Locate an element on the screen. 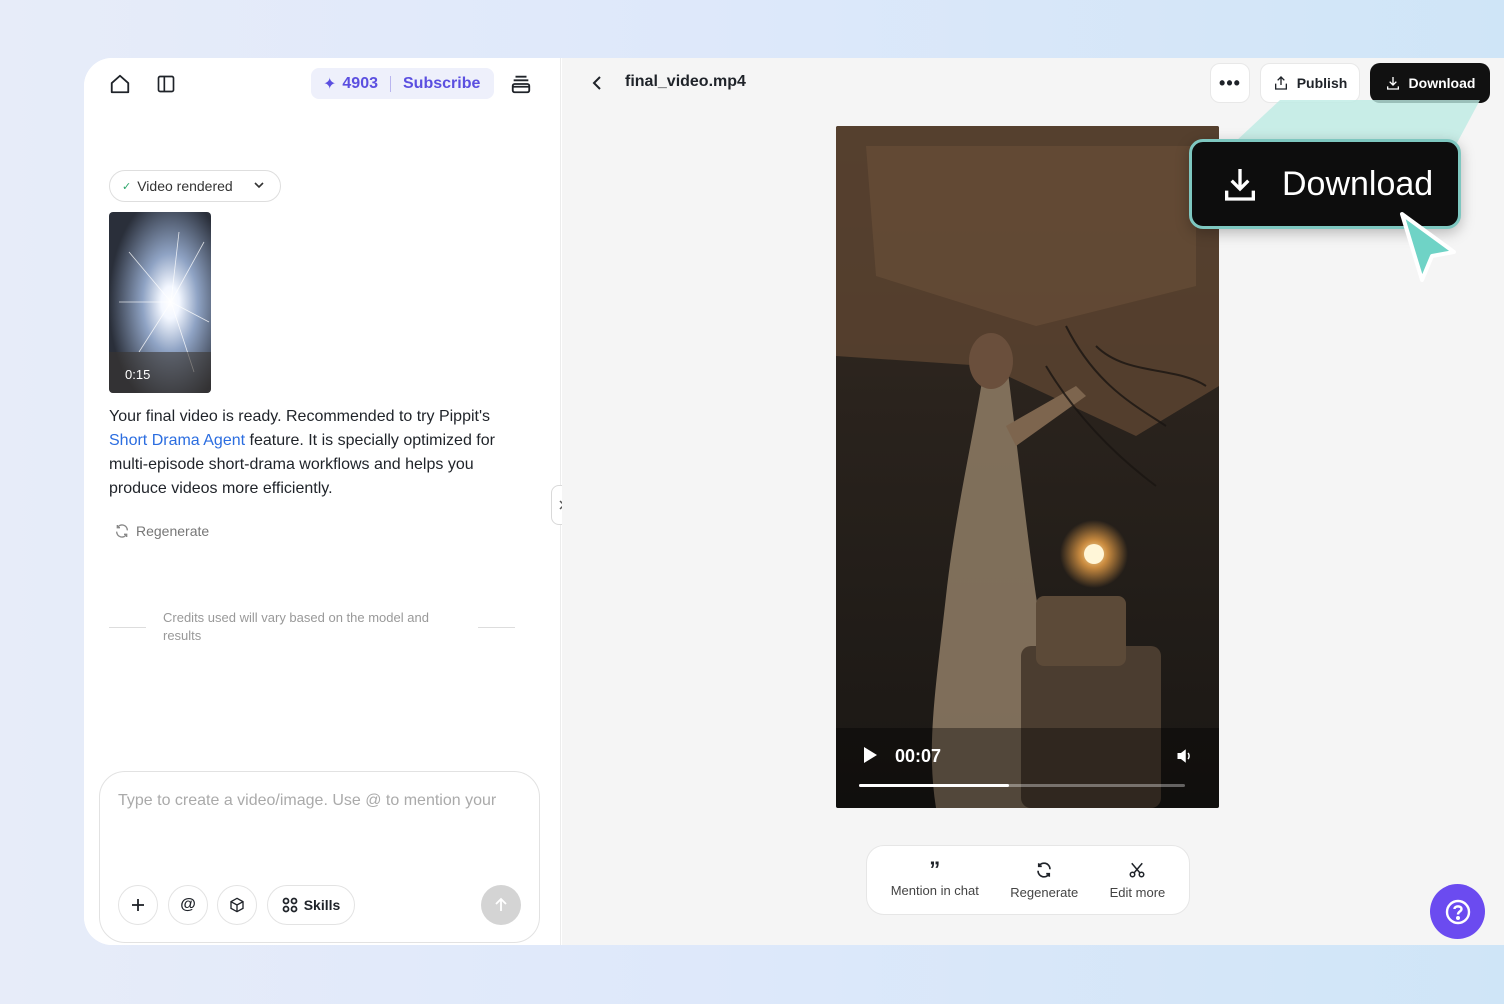  help-icon is located at coordinates (1457, 911).